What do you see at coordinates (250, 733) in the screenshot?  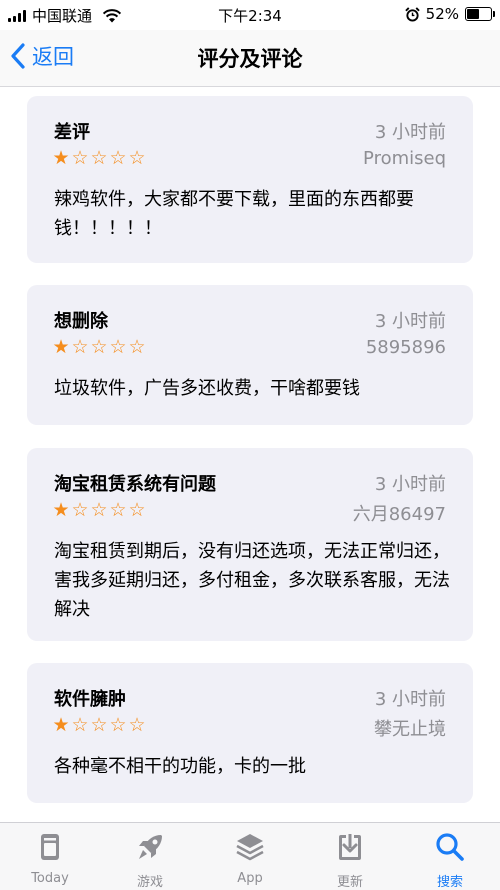 I see `review-card: 软件臃肿 3 小时前 ★ ☆ ☆ ☆ ☆ 攀无止境 各种毫不相干的功能，卡的一批` at bounding box center [250, 733].